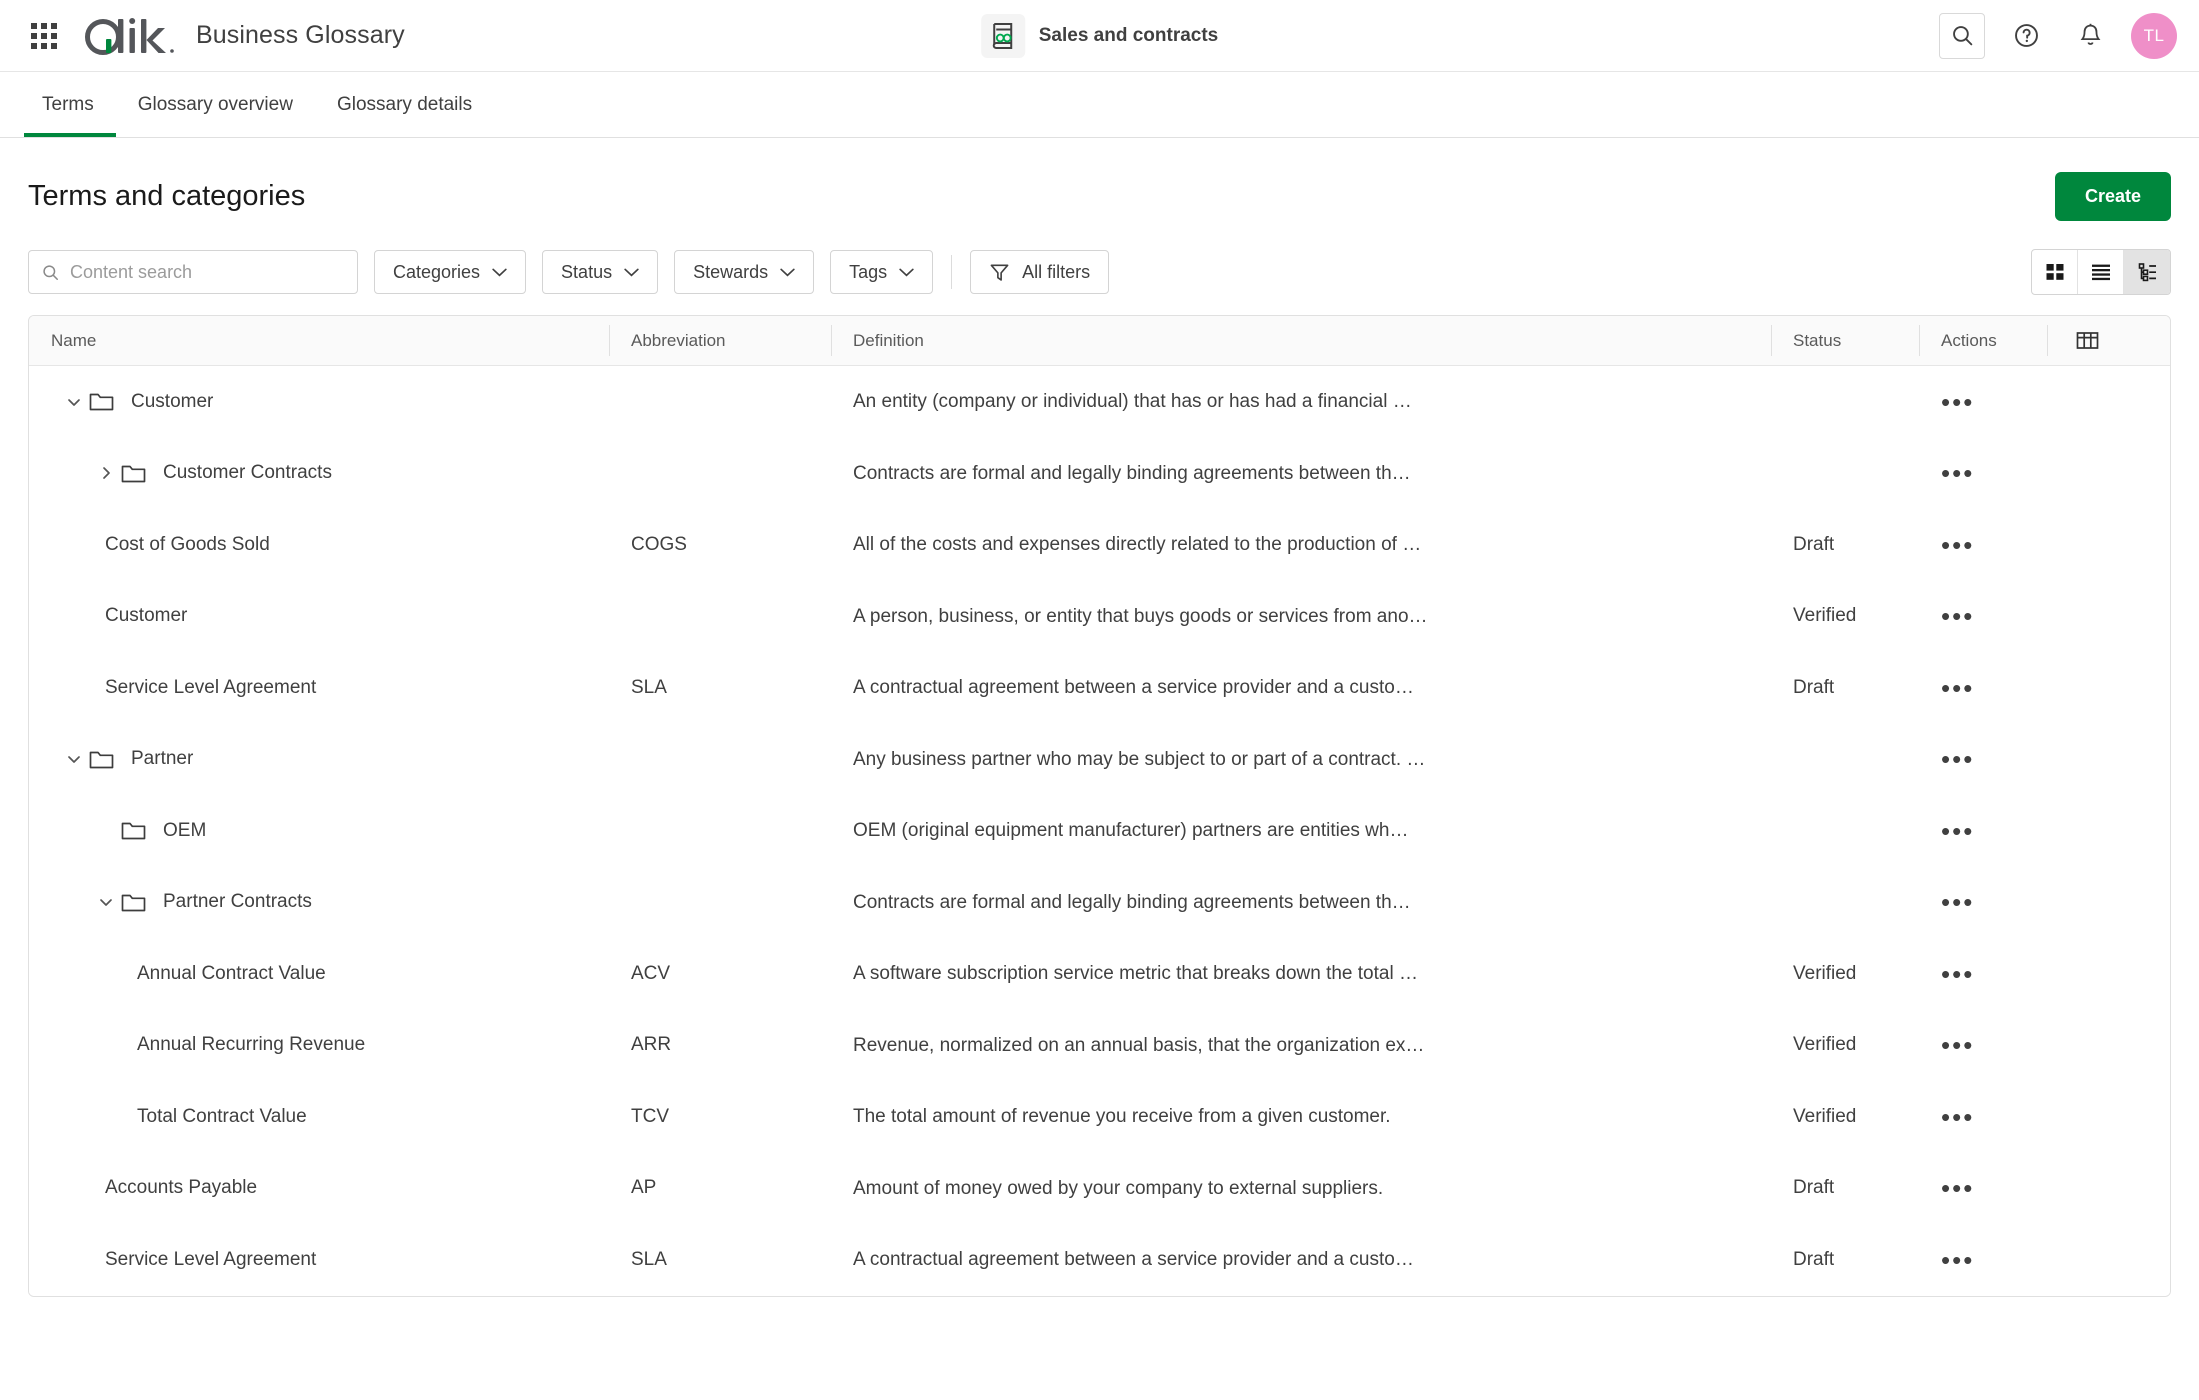  I want to click on glossary-context: Sales and contracts, so click(1099, 35).